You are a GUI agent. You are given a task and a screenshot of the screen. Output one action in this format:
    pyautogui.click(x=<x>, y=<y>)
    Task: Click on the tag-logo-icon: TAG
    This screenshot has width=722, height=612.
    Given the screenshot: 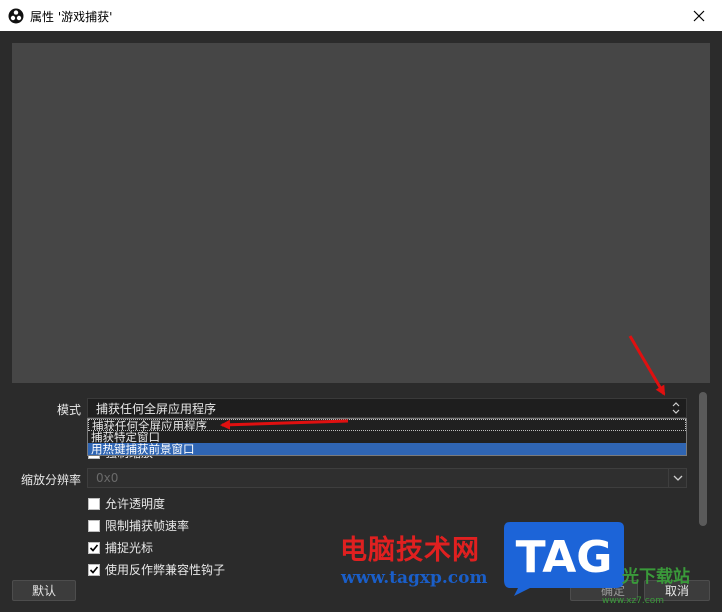 What is the action you would take?
    pyautogui.click(x=564, y=559)
    